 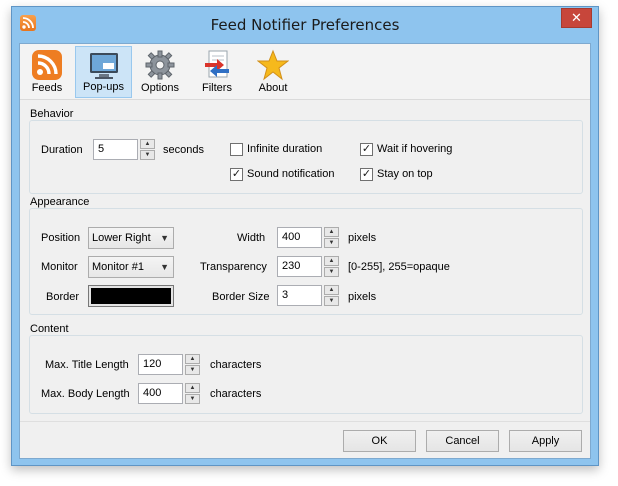 What do you see at coordinates (217, 88) in the screenshot?
I see `tab-filters-label: Filters` at bounding box center [217, 88].